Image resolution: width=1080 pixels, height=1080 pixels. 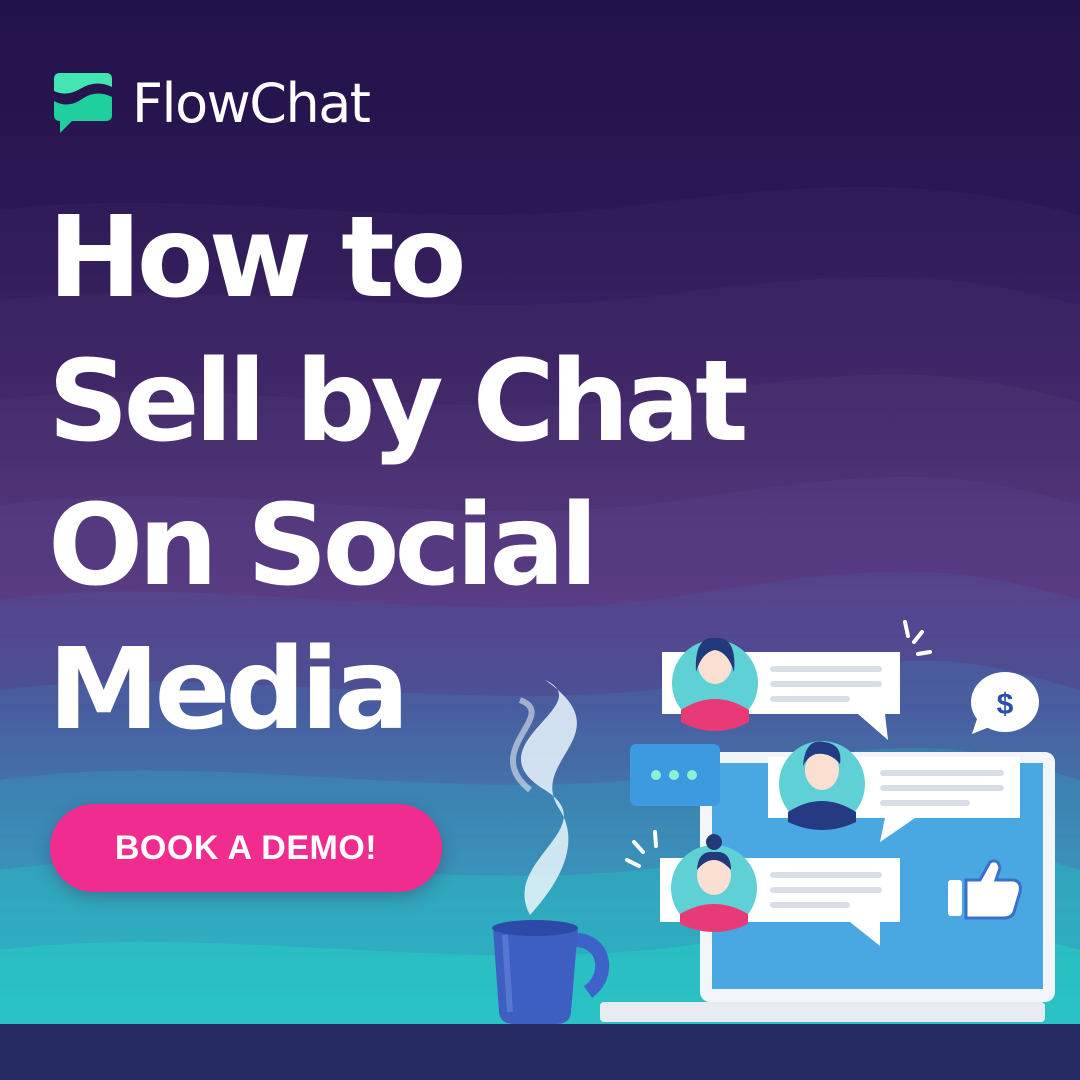 What do you see at coordinates (675, 775) in the screenshot?
I see `typing-indicator-icon` at bounding box center [675, 775].